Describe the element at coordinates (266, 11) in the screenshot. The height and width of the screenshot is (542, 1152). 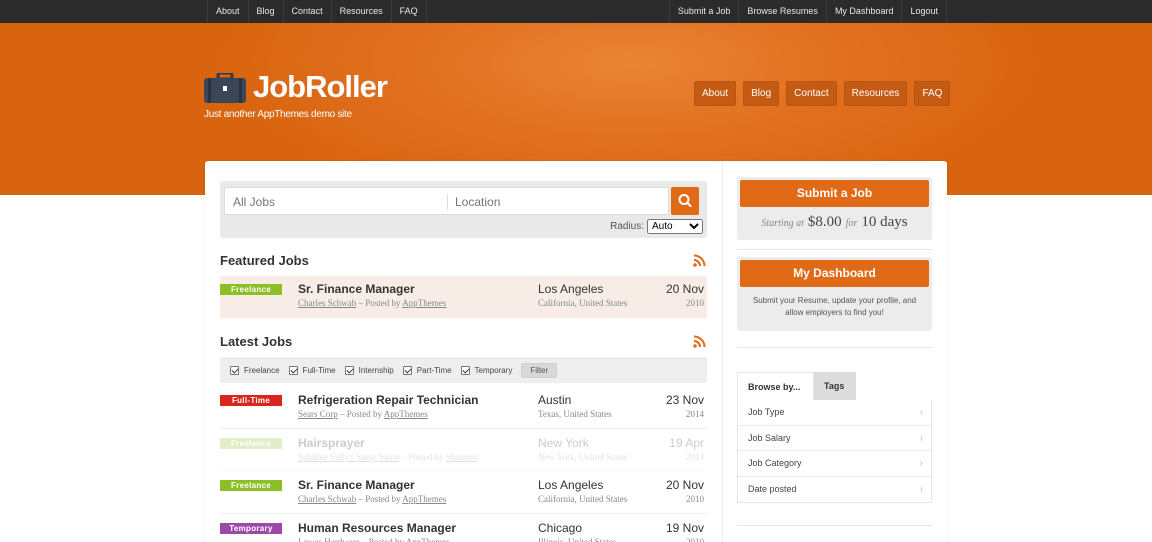
I see `topnav-blog-link: Blog` at that location.